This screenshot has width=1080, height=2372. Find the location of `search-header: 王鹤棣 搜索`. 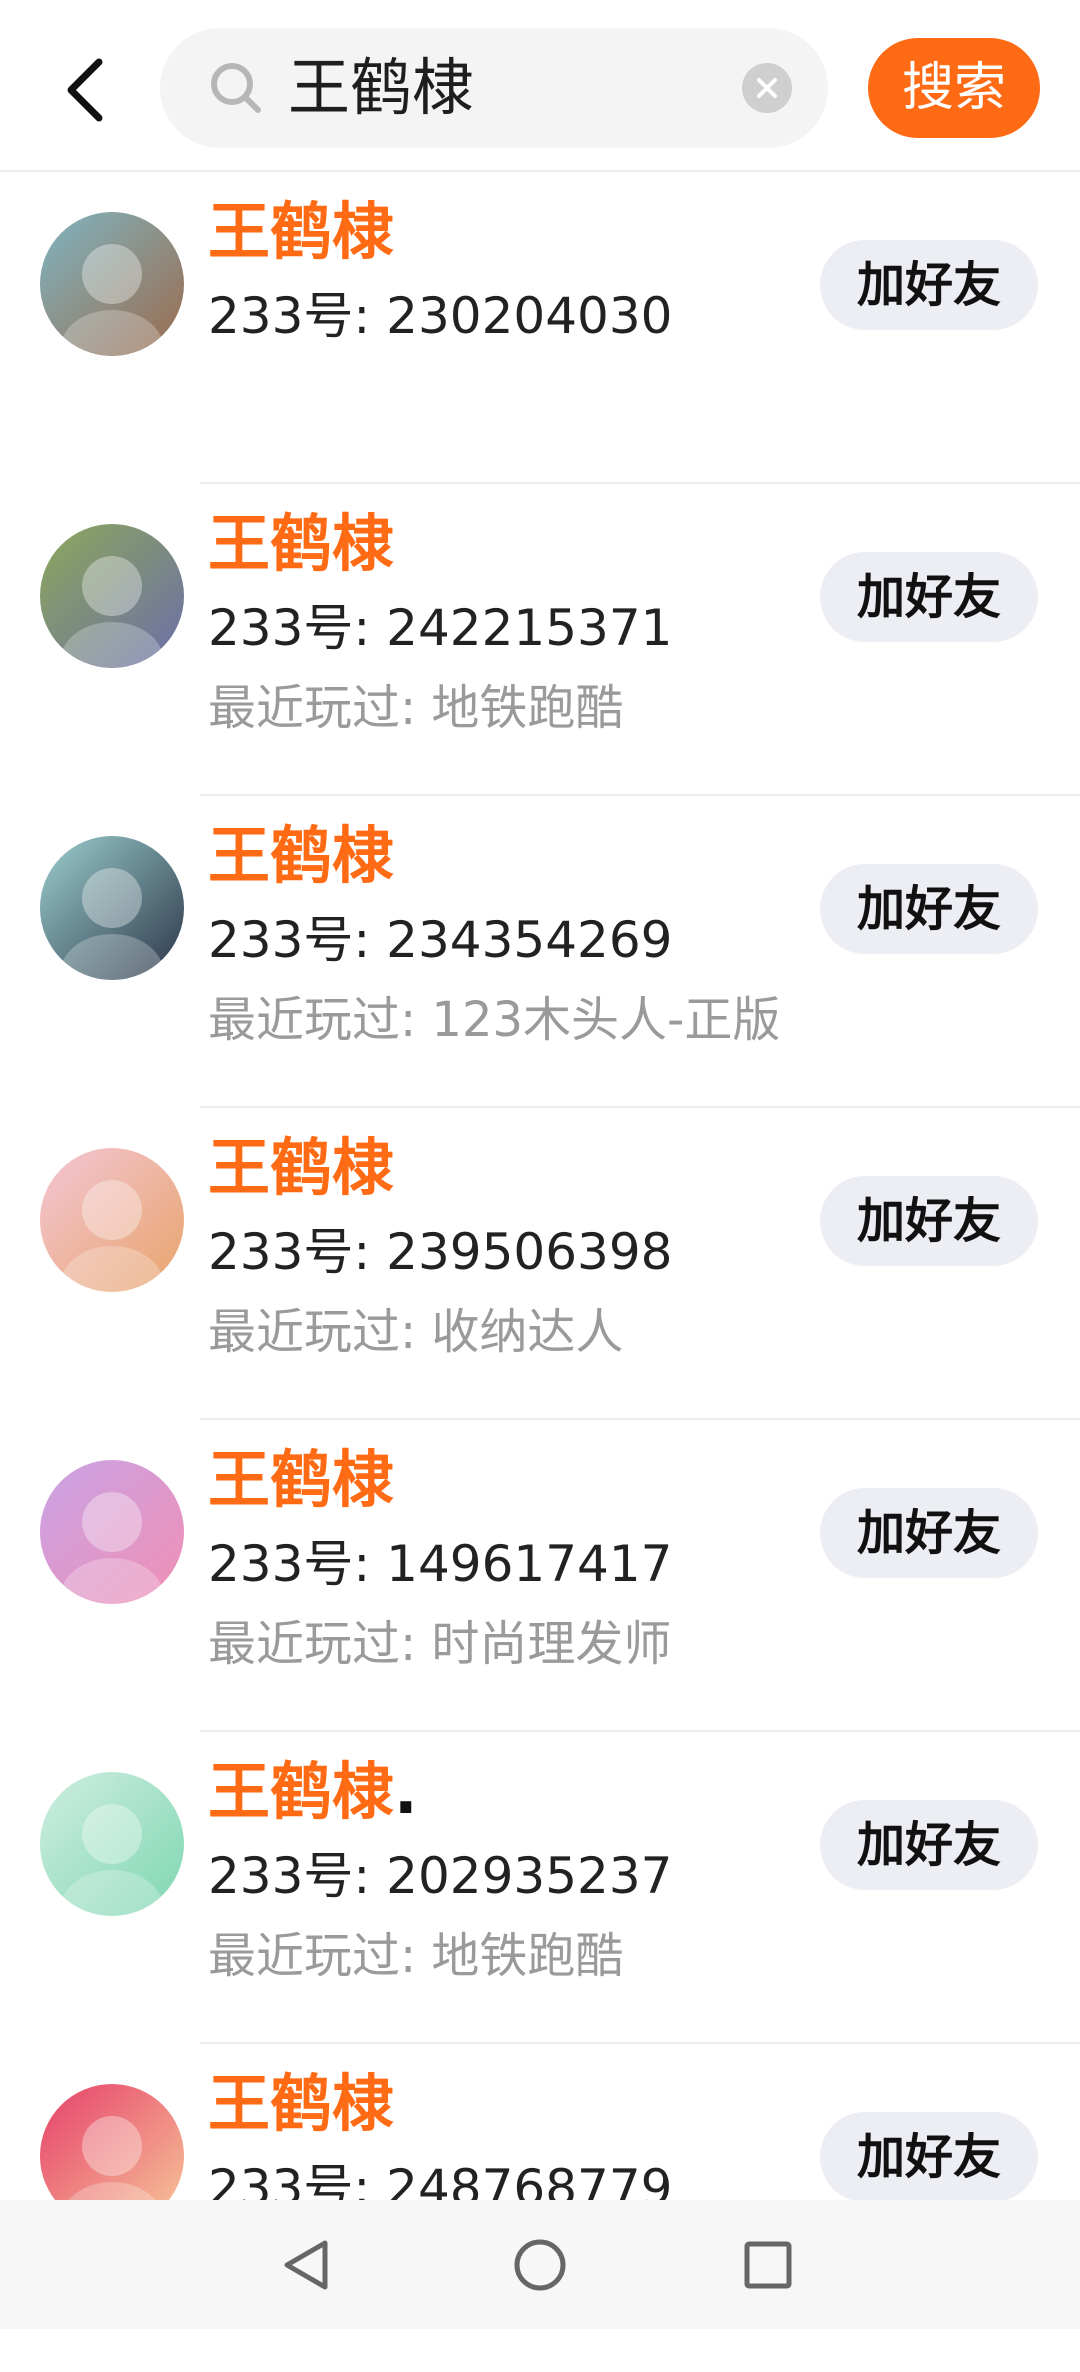

search-header: 王鹤棣 搜索 is located at coordinates (540, 86).